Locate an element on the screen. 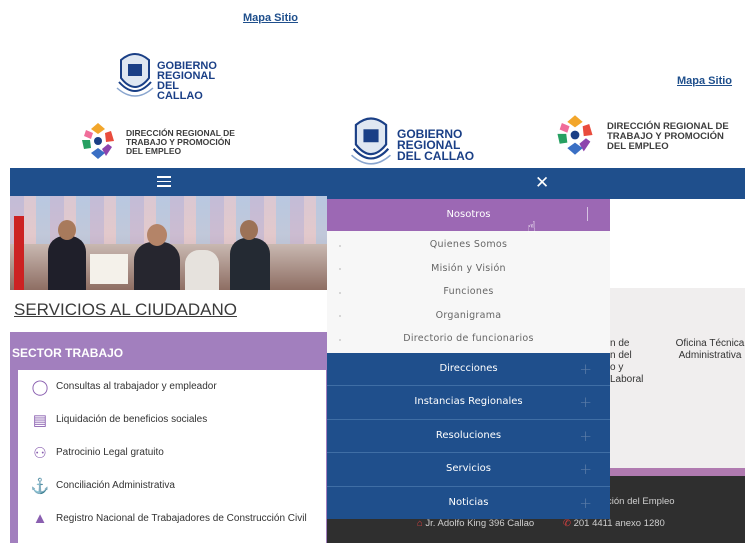  collapse-icon is located at coordinates (587, 214).